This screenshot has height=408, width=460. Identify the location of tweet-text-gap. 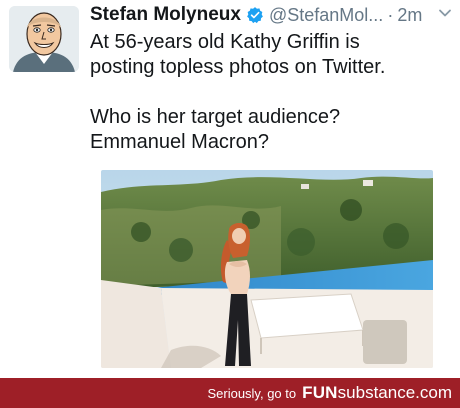
(270, 92).